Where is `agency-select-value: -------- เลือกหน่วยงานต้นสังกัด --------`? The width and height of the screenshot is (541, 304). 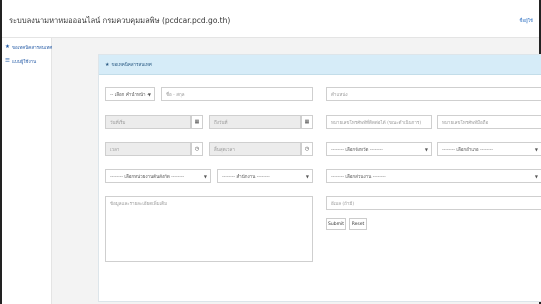 agency-select-value: -------- เลือกหน่วยงานต้นสังกัด -------- is located at coordinates (147, 177).